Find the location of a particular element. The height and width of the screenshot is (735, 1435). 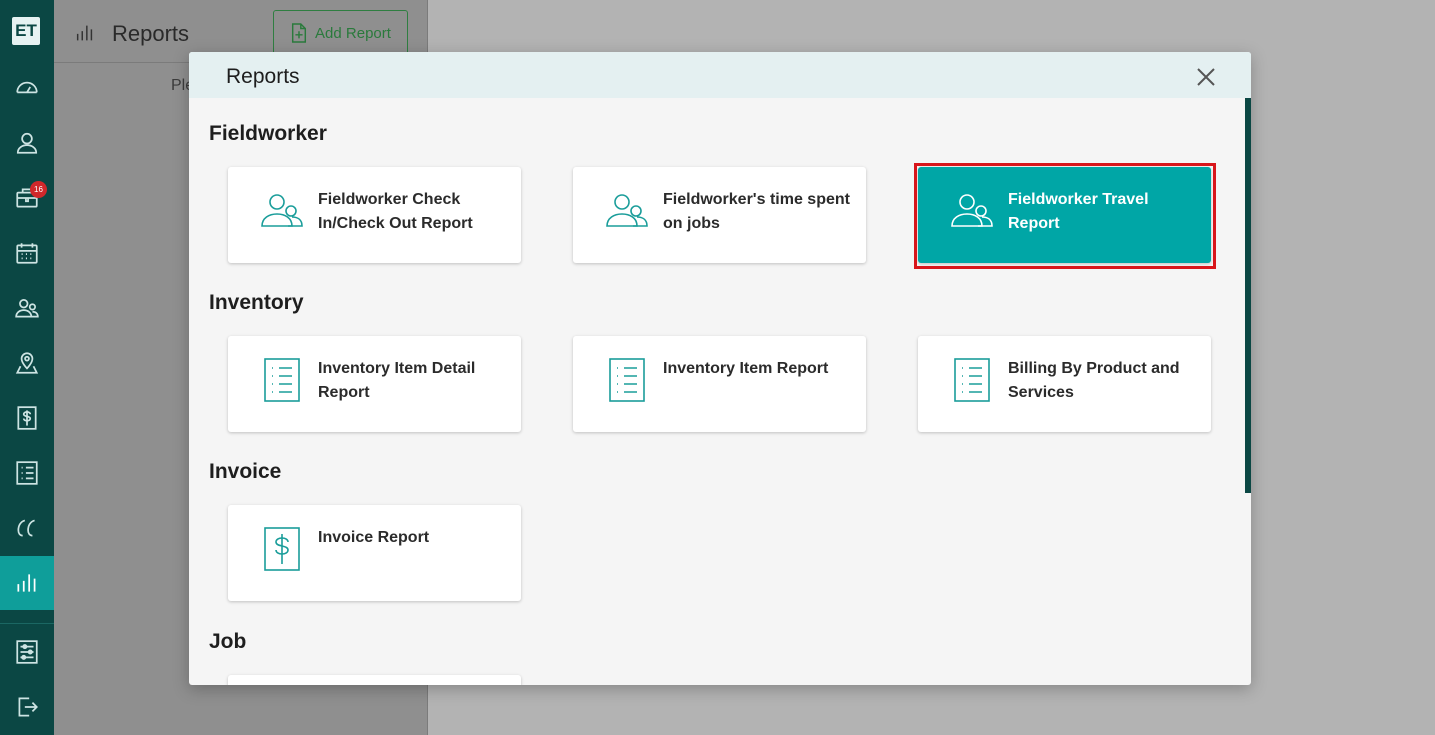

report-card-fieldworker-time: Fieldworker's time spent on jobs is located at coordinates (719, 215).